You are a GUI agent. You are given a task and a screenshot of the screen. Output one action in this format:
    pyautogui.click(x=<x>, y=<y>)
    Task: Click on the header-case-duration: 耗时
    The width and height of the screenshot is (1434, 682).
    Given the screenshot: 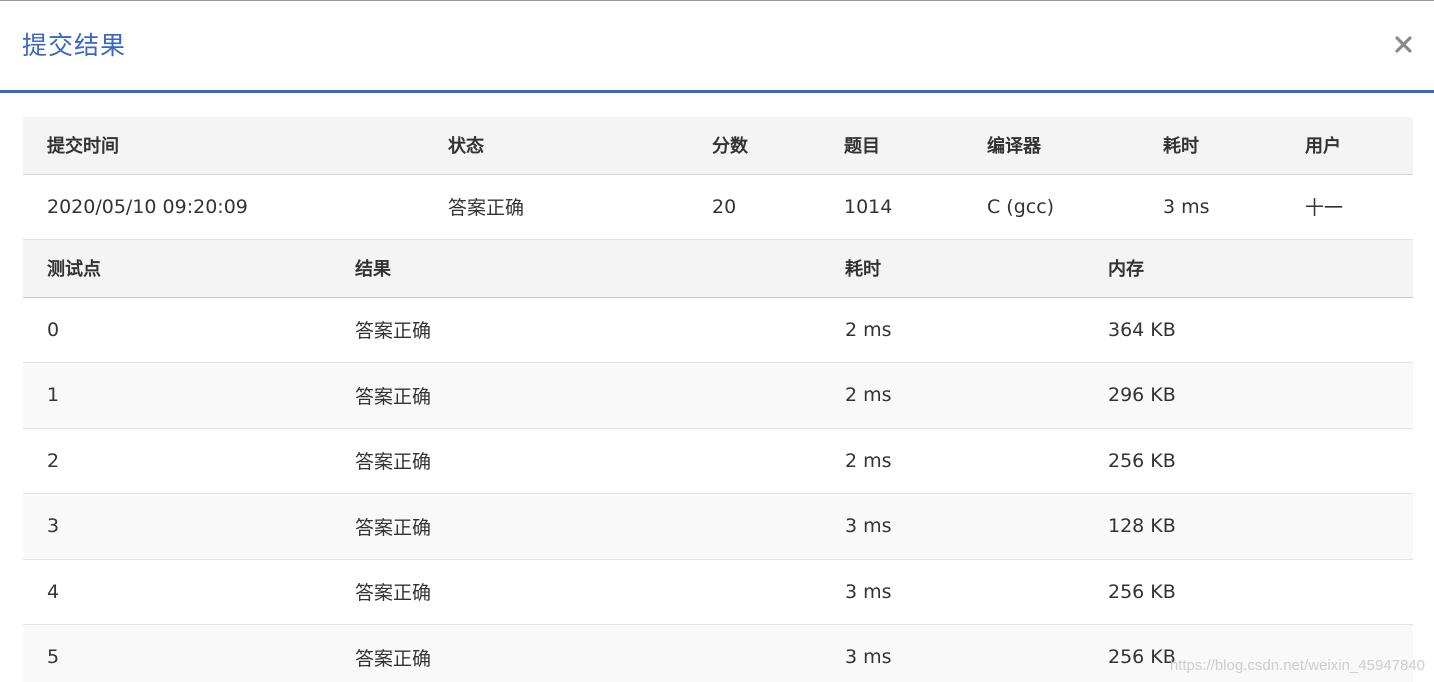 What is the action you would take?
    pyautogui.click(x=952, y=269)
    